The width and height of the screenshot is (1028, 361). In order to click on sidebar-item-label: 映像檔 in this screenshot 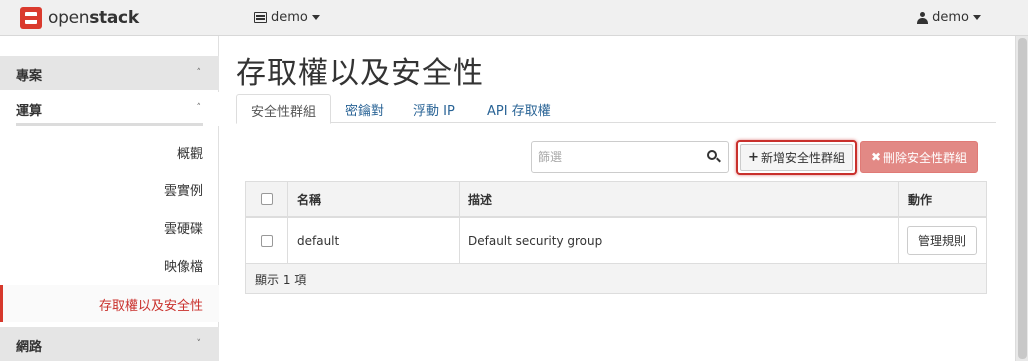, I will do `click(183, 267)`.